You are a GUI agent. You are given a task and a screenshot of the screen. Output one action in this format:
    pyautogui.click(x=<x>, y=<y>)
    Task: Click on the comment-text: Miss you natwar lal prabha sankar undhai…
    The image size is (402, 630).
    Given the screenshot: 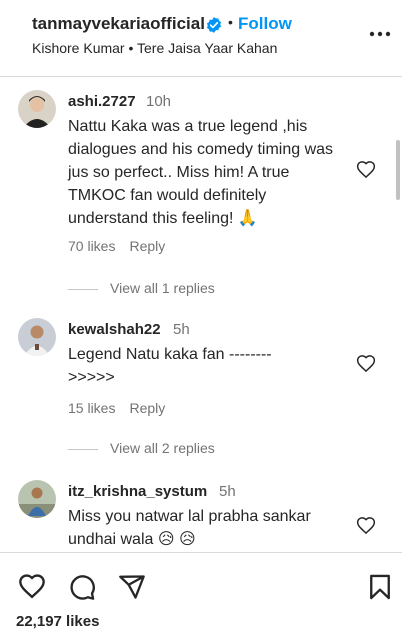 What is the action you would take?
    pyautogui.click(x=189, y=528)
    